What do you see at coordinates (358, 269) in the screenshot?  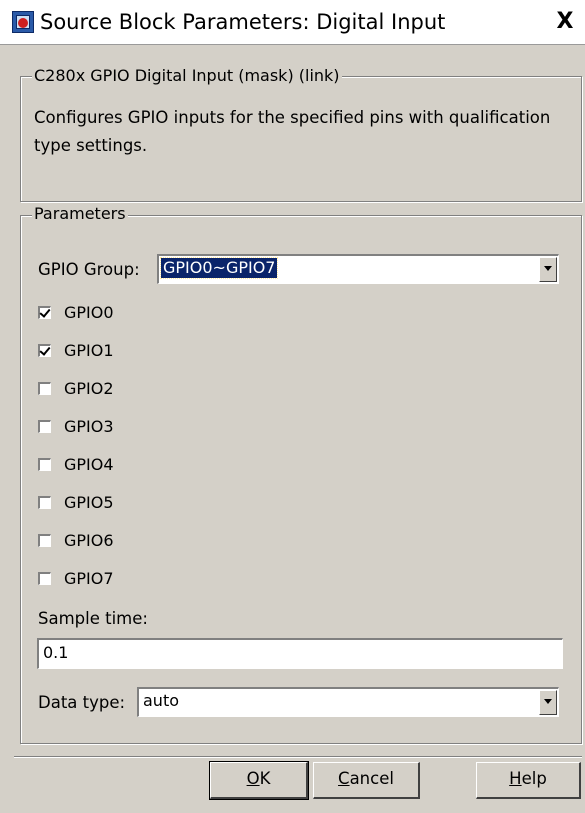 I see `gpio-group-dropdown: GPIO0~GPIO7` at bounding box center [358, 269].